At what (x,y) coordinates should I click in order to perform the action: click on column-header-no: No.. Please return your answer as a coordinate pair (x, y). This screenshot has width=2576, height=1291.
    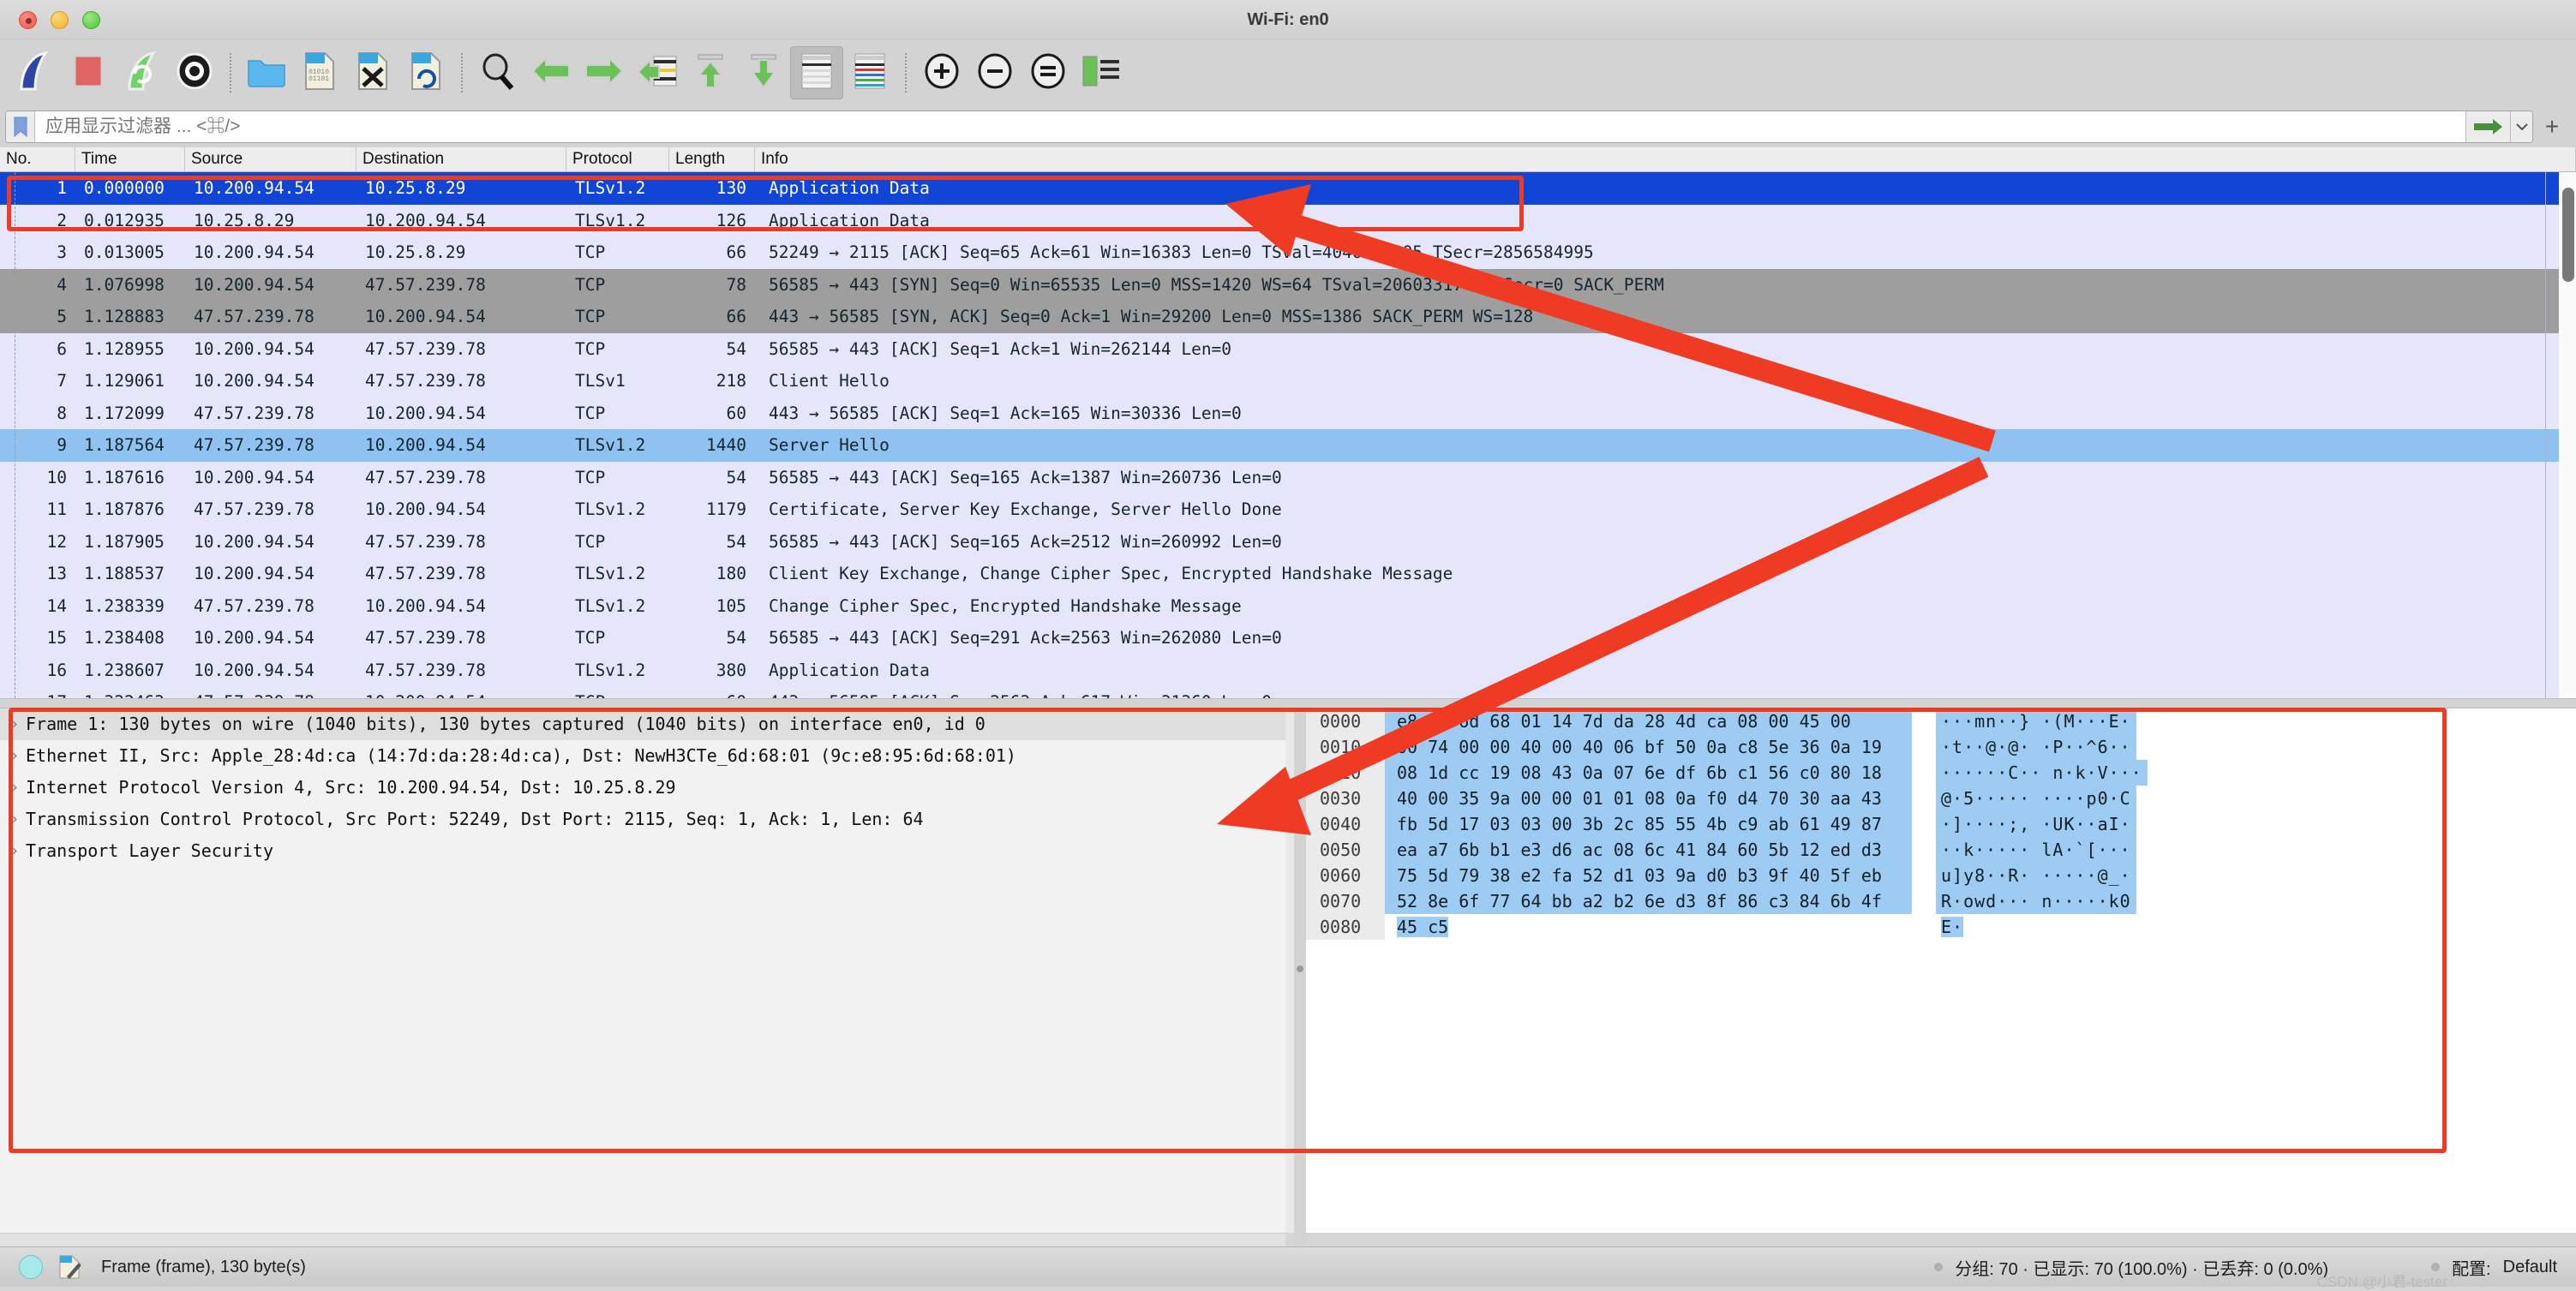
    Looking at the image, I should click on (37, 159).